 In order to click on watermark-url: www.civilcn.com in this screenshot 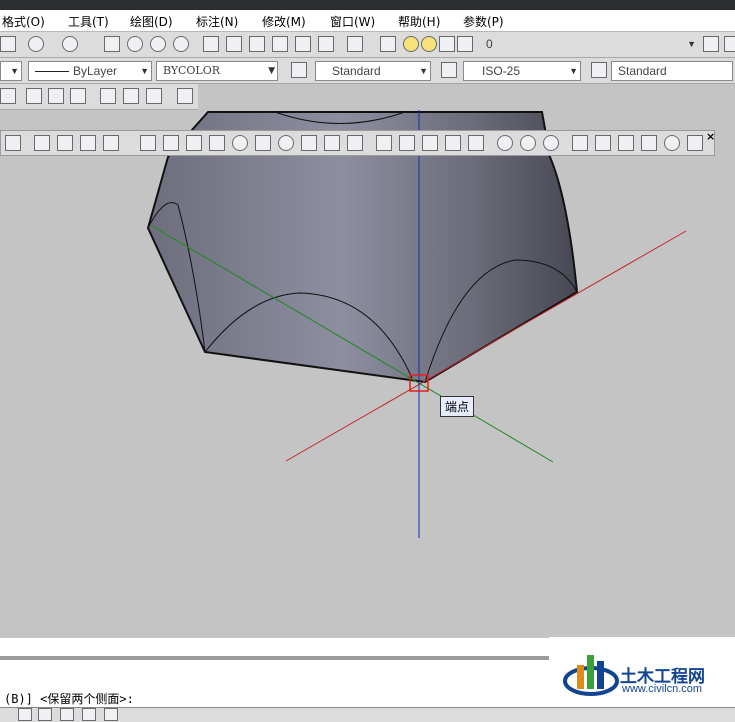, I will do `click(662, 689)`.